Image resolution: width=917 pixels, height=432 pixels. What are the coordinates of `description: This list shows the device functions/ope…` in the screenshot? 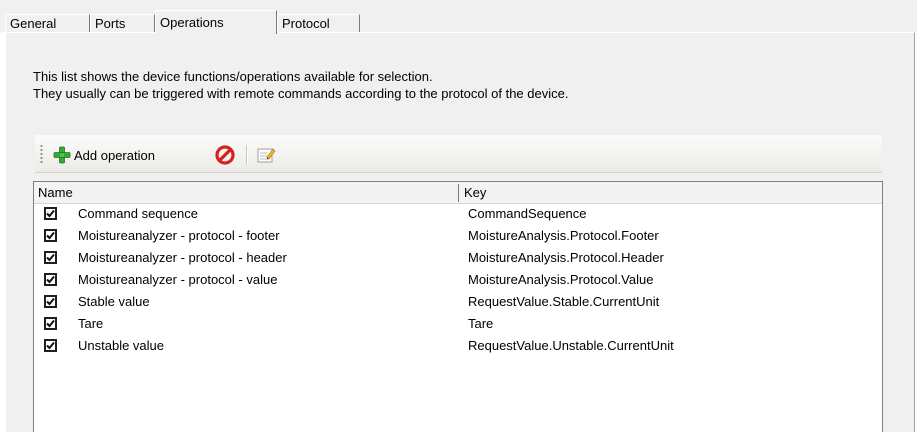 It's located at (473, 85).